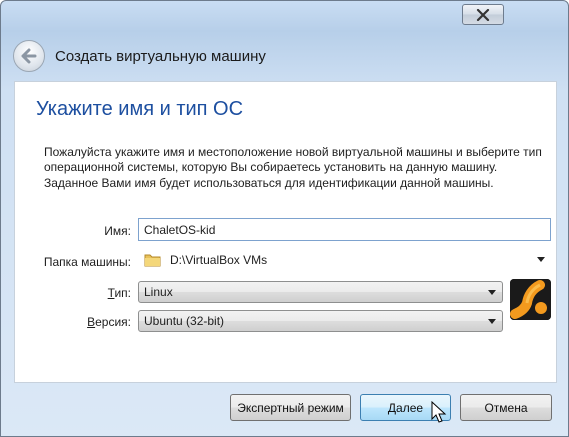 This screenshot has width=569, height=437. I want to click on folder-icon, so click(152, 260).